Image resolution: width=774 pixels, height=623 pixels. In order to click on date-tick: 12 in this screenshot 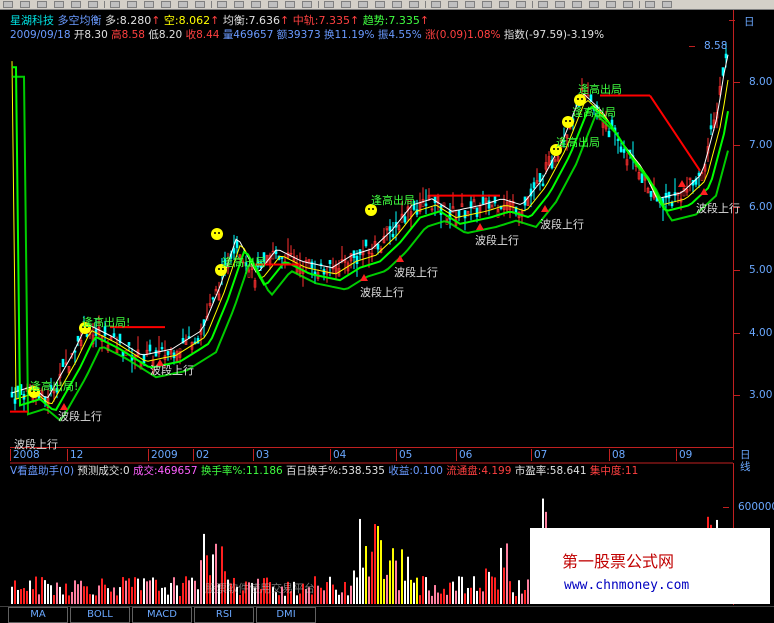, I will do `click(75, 455)`.